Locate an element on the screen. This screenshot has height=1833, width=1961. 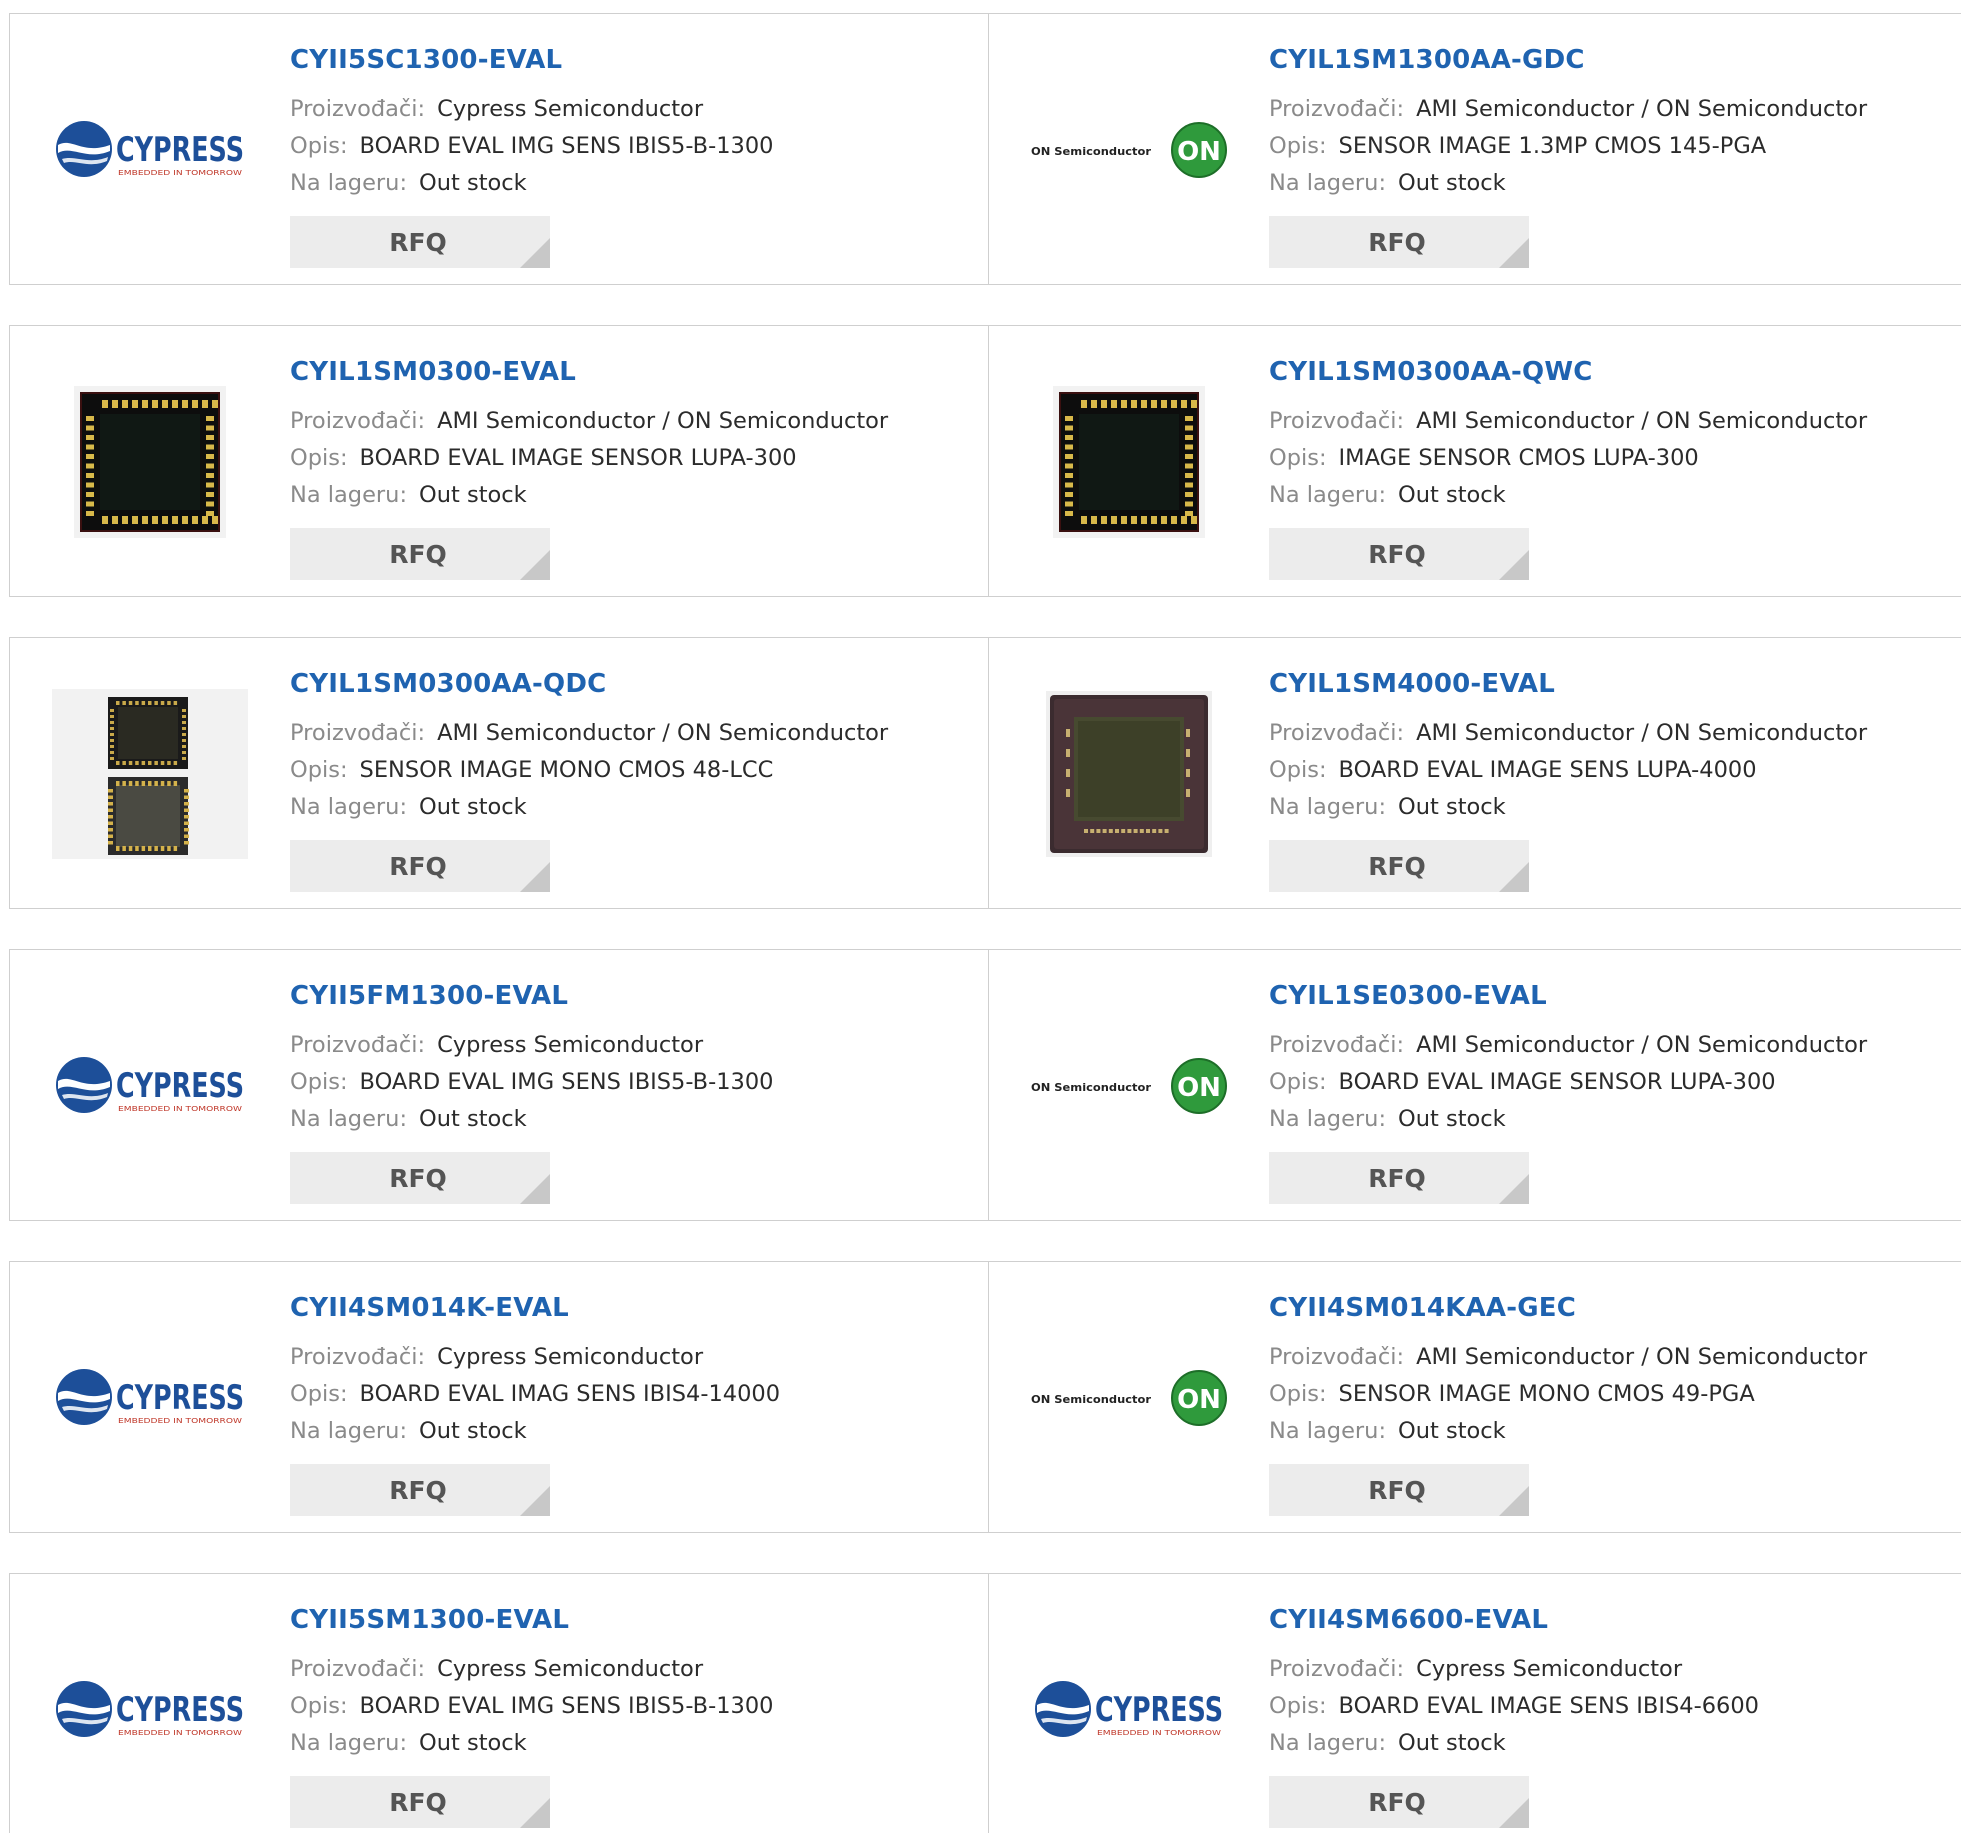
product-title-link: CYIL1SM0300AA-QDC is located at coordinates (448, 684).